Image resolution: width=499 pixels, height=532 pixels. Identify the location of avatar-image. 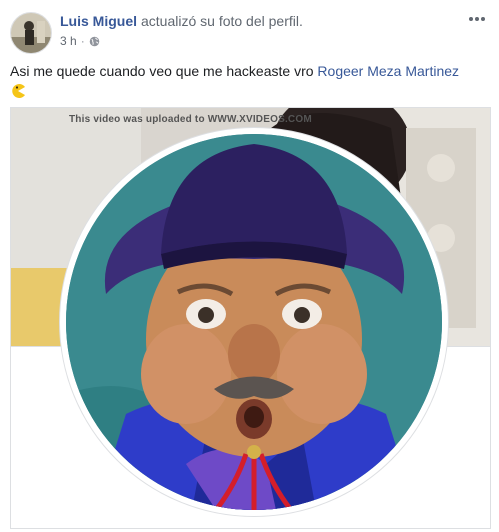
(31, 33).